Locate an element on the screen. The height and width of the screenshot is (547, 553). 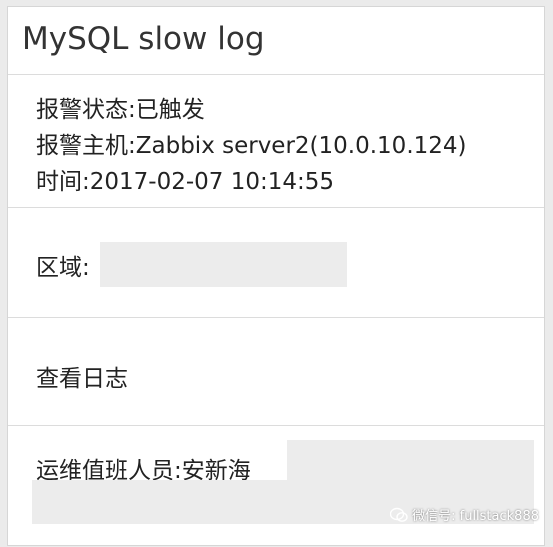
card-title: MySQL slow log is located at coordinates (276, 41).